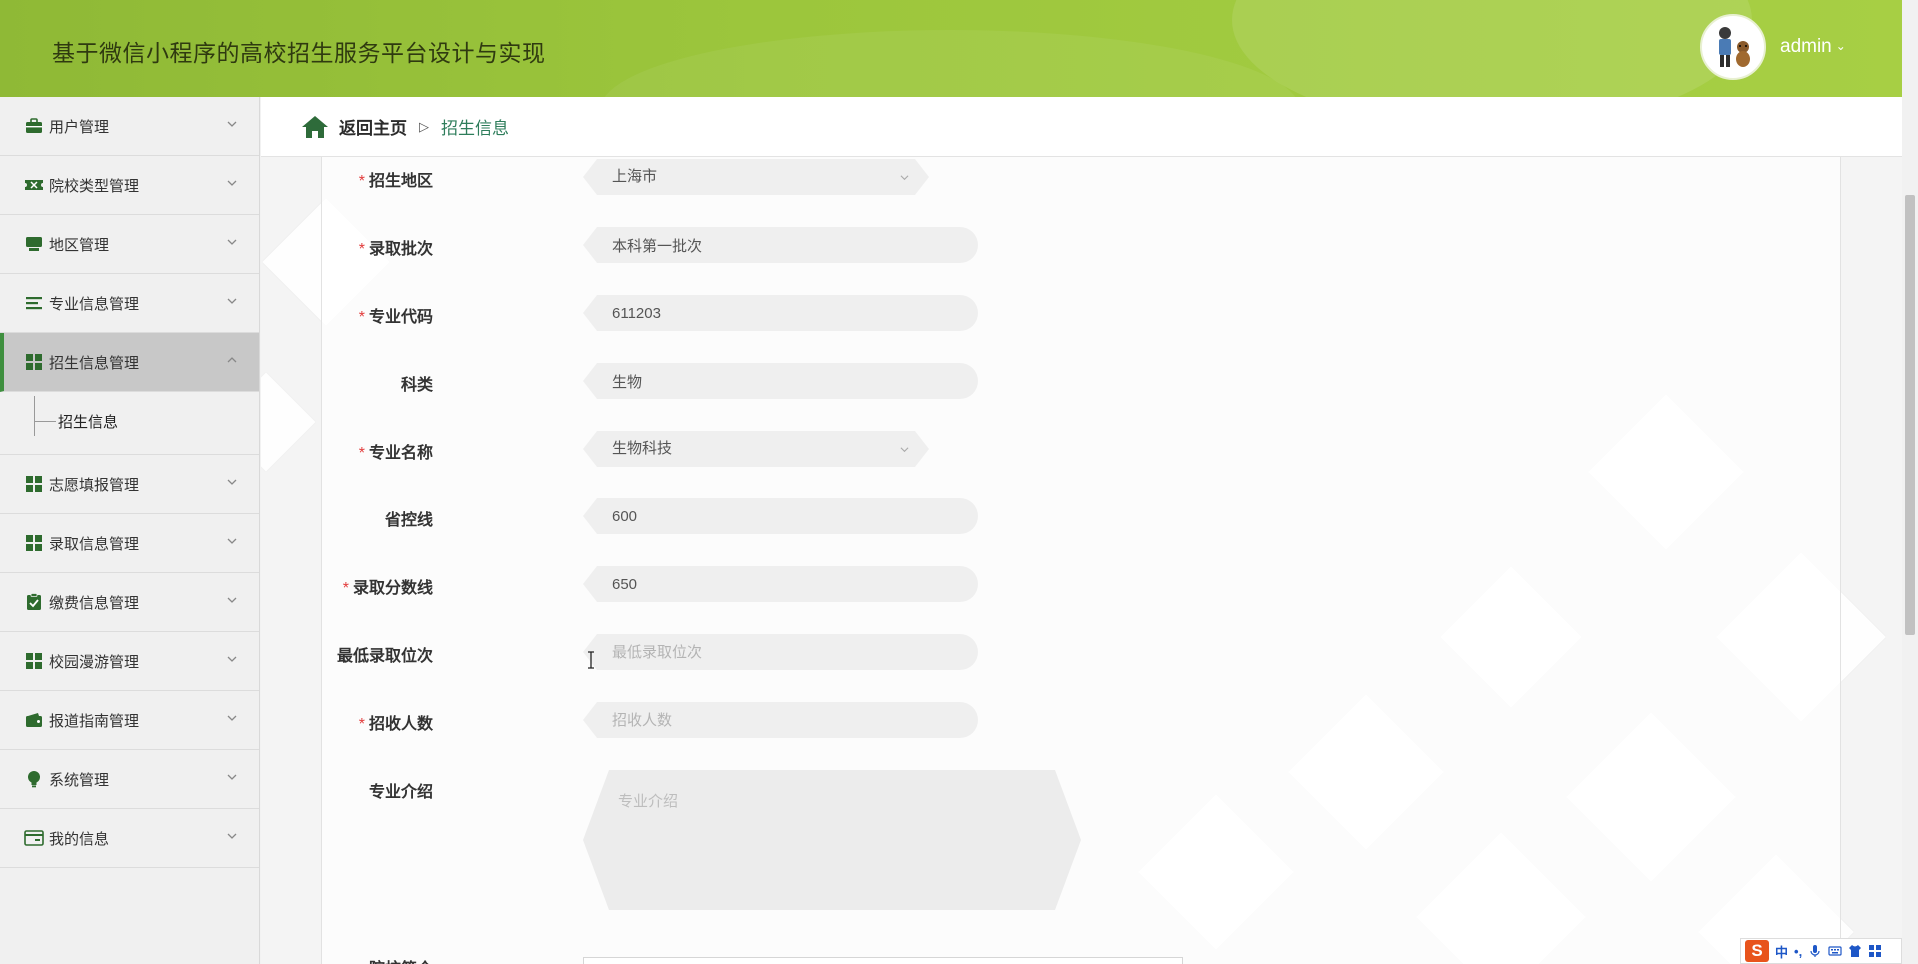 This screenshot has height=964, width=1918. Describe the element at coordinates (883, 960) in the screenshot. I see `school-intro-editor` at that location.